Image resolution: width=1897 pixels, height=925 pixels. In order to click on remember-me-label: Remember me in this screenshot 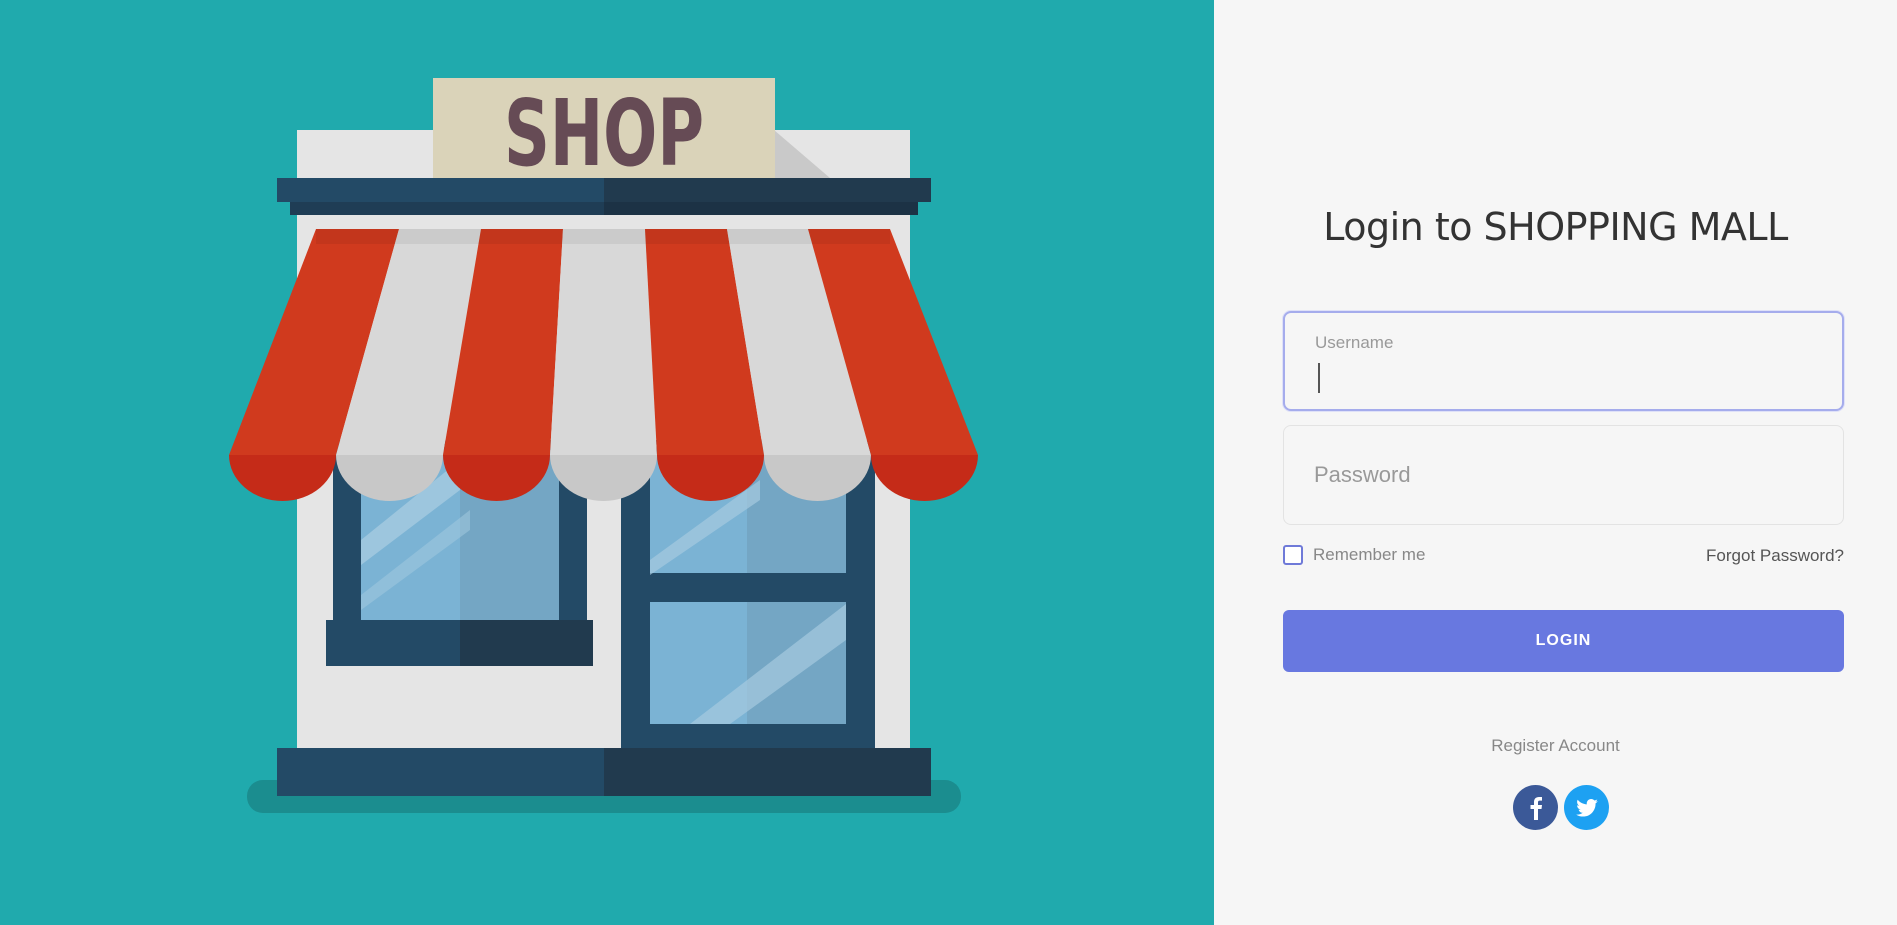, I will do `click(1369, 554)`.